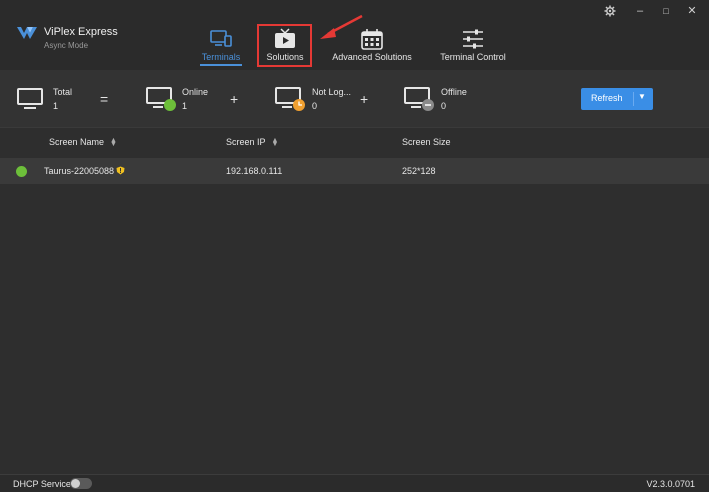 Image resolution: width=709 pixels, height=492 pixels. What do you see at coordinates (161, 99) in the screenshot?
I see `online-monitor-icon` at bounding box center [161, 99].